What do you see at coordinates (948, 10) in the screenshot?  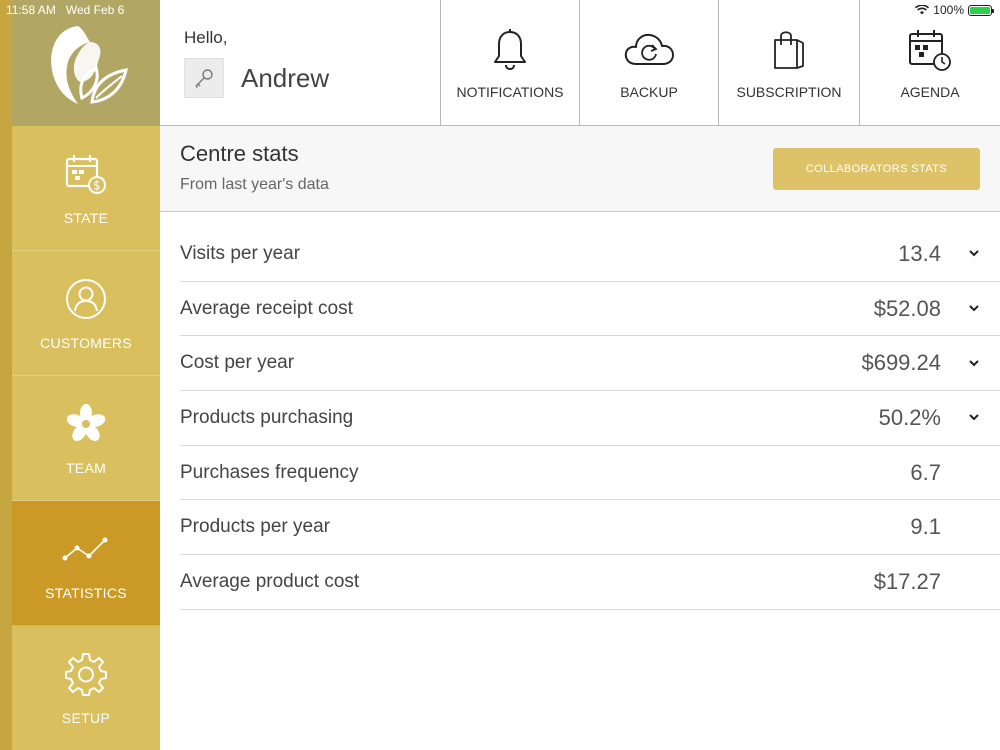 I see `battery-percent: 100%` at bounding box center [948, 10].